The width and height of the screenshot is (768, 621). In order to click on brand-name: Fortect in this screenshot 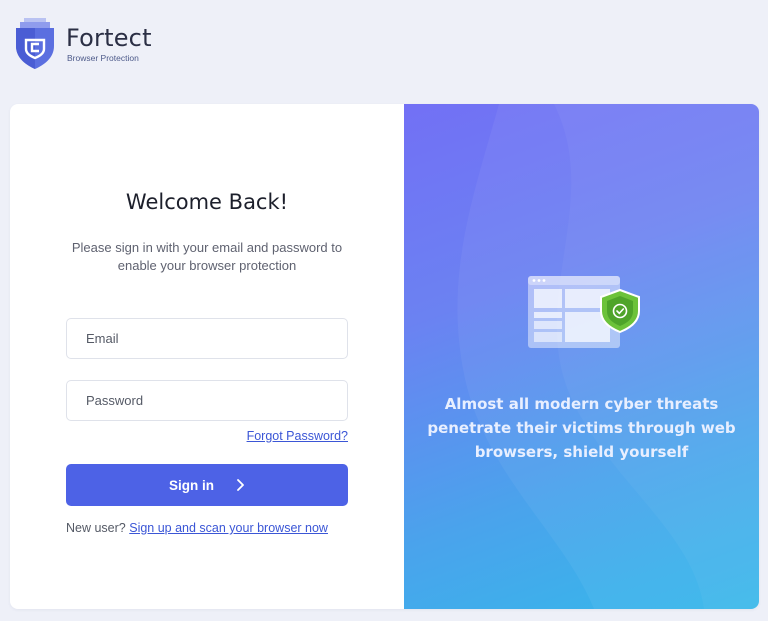, I will do `click(109, 38)`.